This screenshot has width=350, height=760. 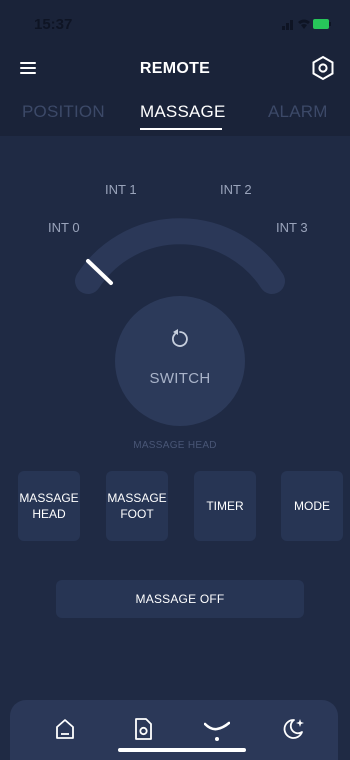 What do you see at coordinates (180, 378) in the screenshot?
I see `switch-label: SWITCH` at bounding box center [180, 378].